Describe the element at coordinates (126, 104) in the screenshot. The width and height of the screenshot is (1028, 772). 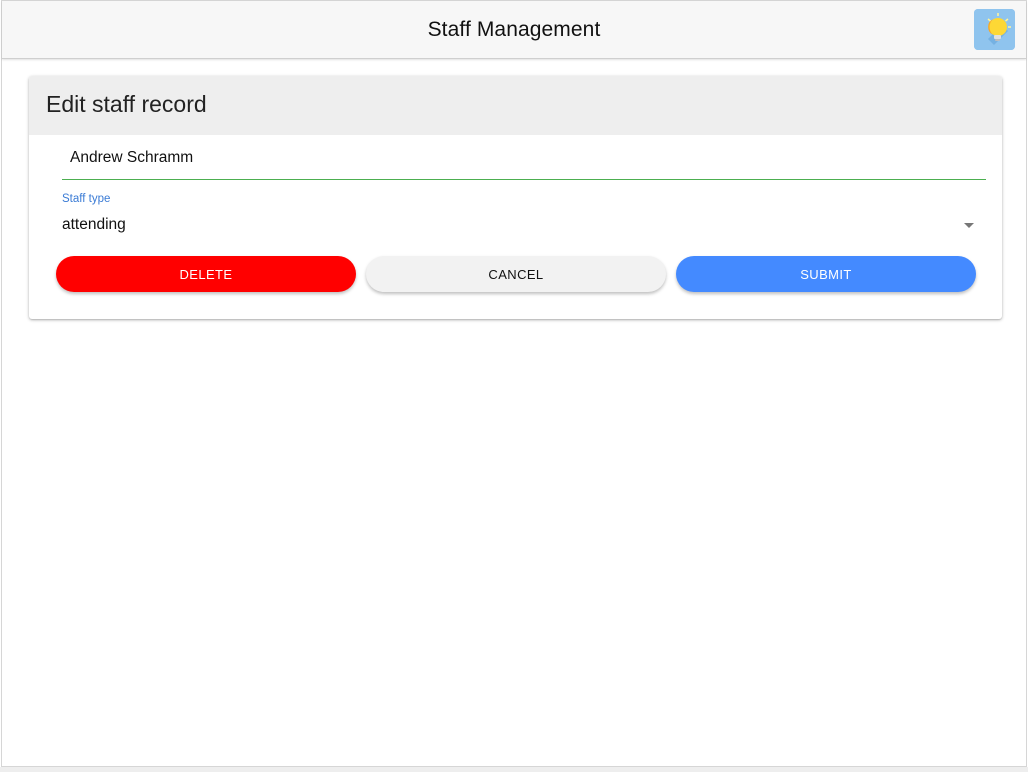
I see `card-title: Edit staff record` at that location.